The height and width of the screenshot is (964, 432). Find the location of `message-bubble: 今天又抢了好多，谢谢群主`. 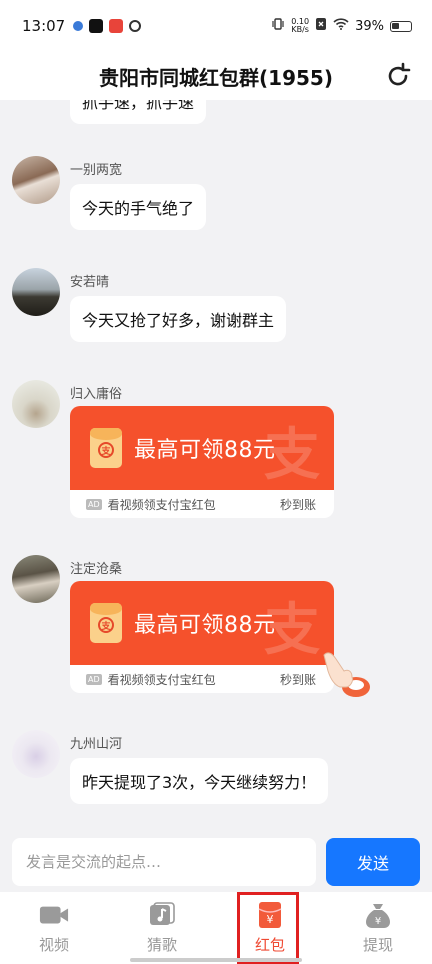

message-bubble: 今天又抢了好多，谢谢群主 is located at coordinates (178, 319).